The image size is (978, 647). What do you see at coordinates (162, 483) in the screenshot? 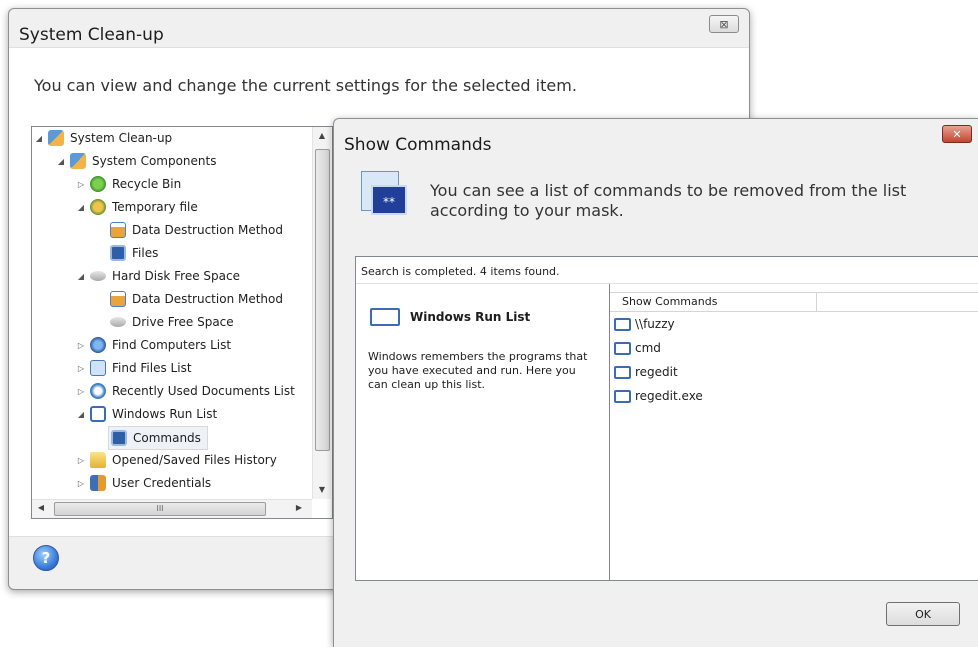
I see `tree-item-label: User Credentials` at bounding box center [162, 483].